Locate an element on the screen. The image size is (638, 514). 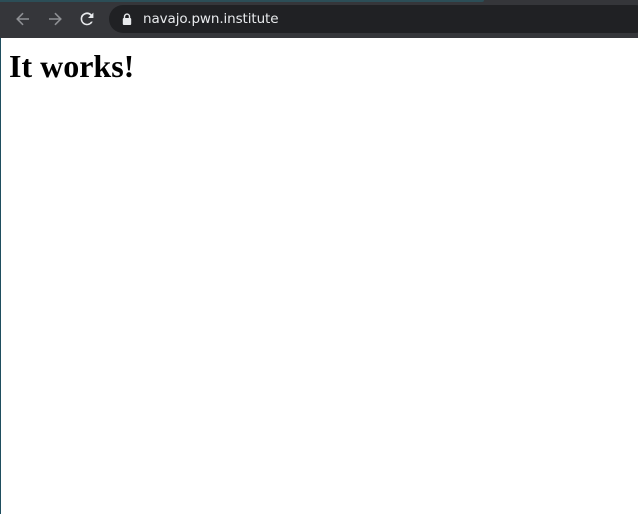
arrow-right-icon is located at coordinates (55, 19).